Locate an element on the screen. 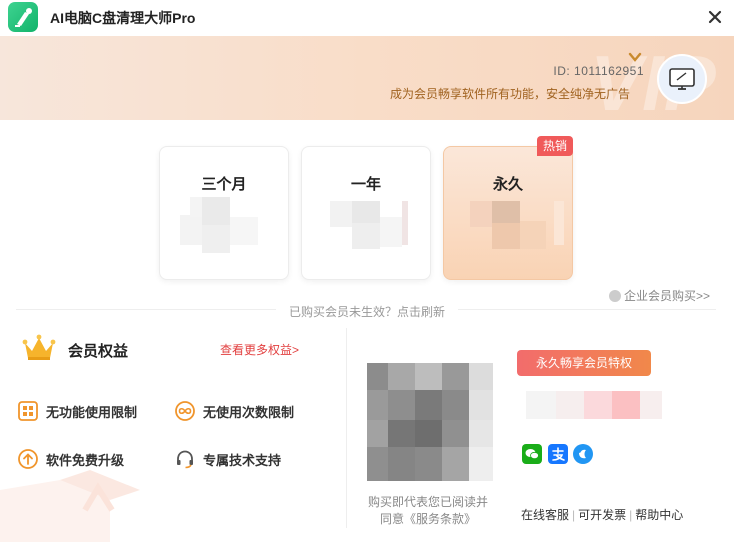 The width and height of the screenshot is (734, 542). price-blurred is located at coordinates (596, 405).